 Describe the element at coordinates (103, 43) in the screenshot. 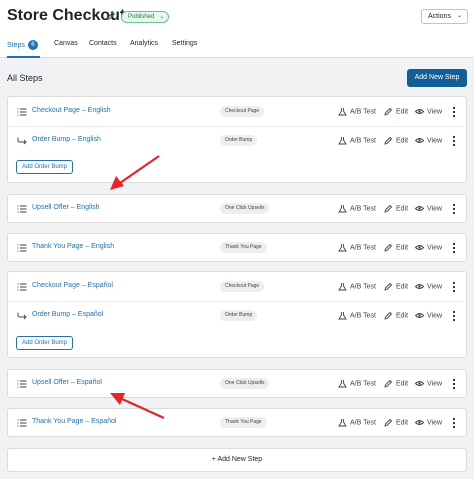

I see `tab-contacts: Contacts` at that location.